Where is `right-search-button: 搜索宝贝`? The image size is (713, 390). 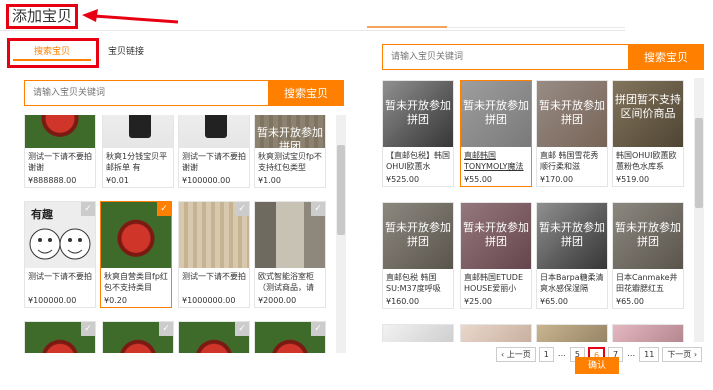
right-search-button: 搜索宝贝 is located at coordinates (666, 57).